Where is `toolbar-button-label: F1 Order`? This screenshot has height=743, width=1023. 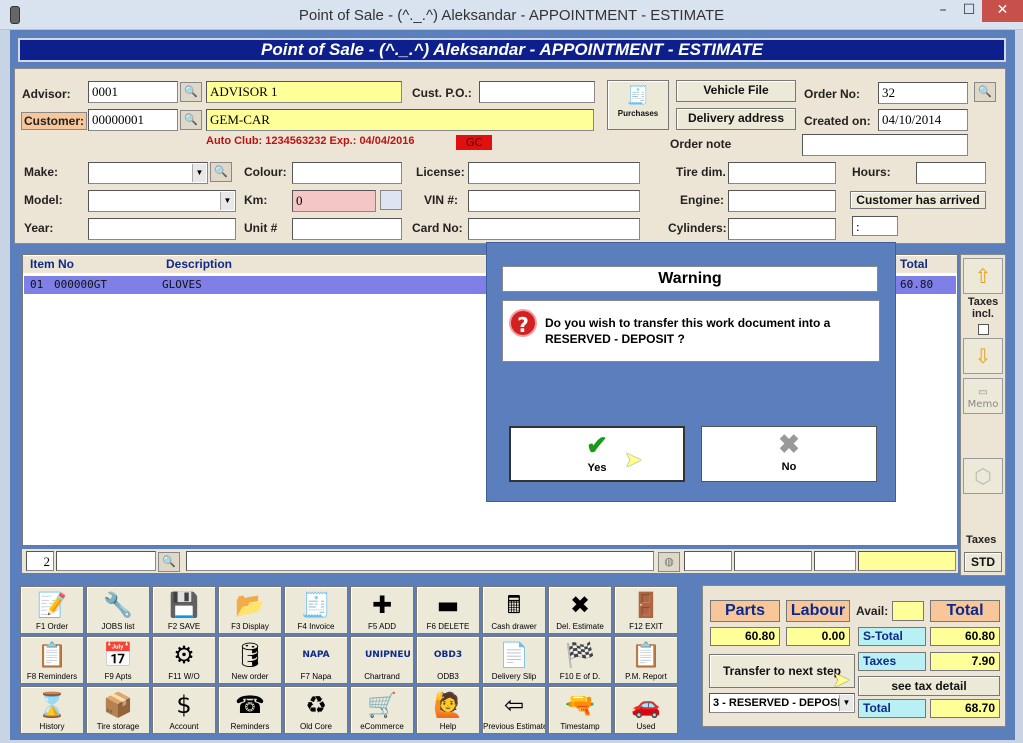 toolbar-button-label: F1 Order is located at coordinates (51, 626).